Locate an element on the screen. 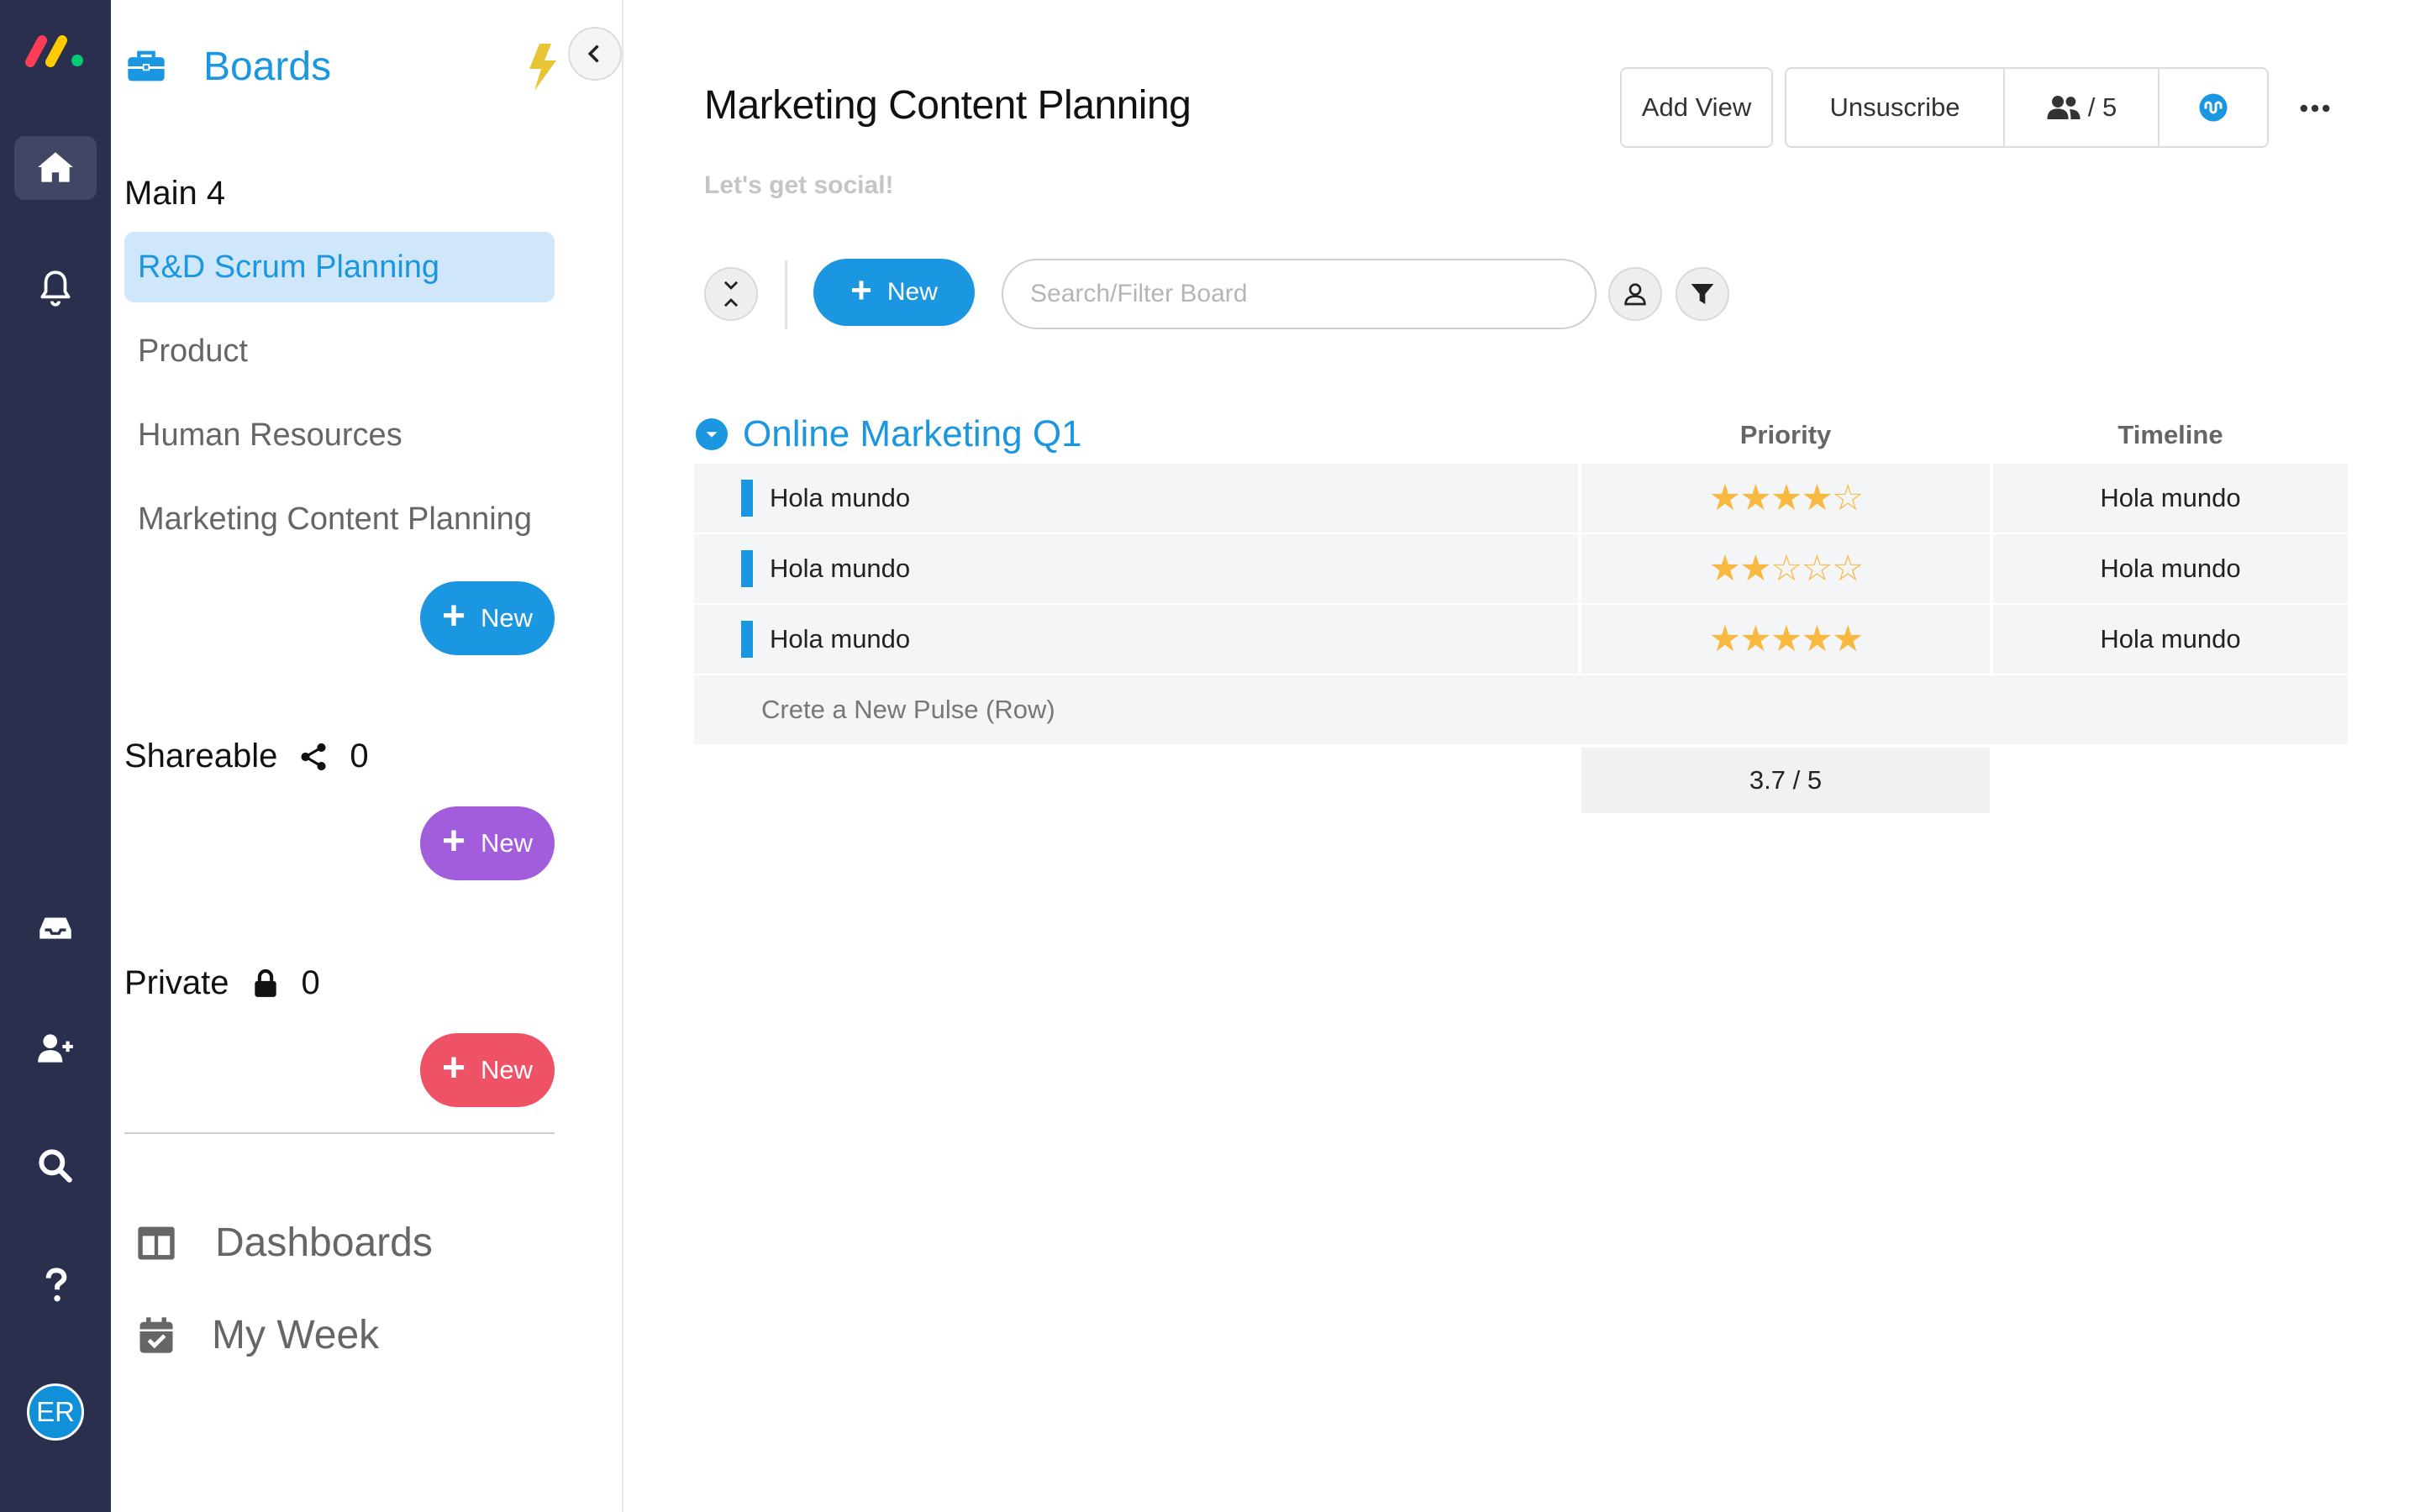 Image resolution: width=2420 pixels, height=1512 pixels. share-icon is located at coordinates (314, 756).